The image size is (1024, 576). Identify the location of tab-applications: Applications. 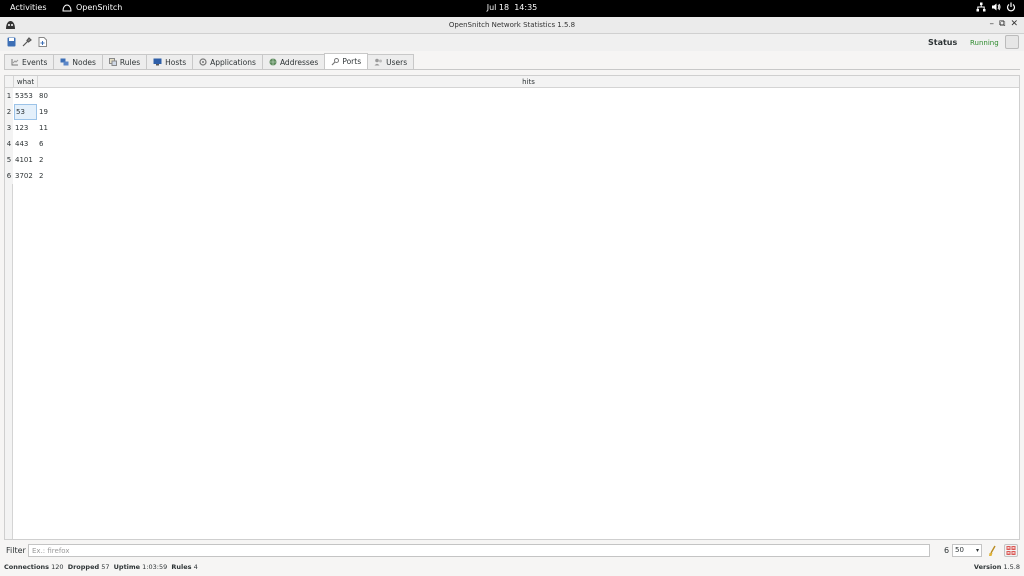
(227, 61).